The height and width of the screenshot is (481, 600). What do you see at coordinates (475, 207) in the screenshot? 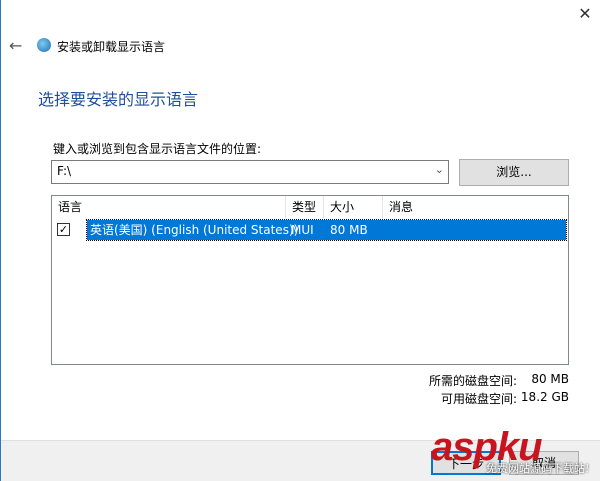
I see `column-header-message: 消息` at bounding box center [475, 207].